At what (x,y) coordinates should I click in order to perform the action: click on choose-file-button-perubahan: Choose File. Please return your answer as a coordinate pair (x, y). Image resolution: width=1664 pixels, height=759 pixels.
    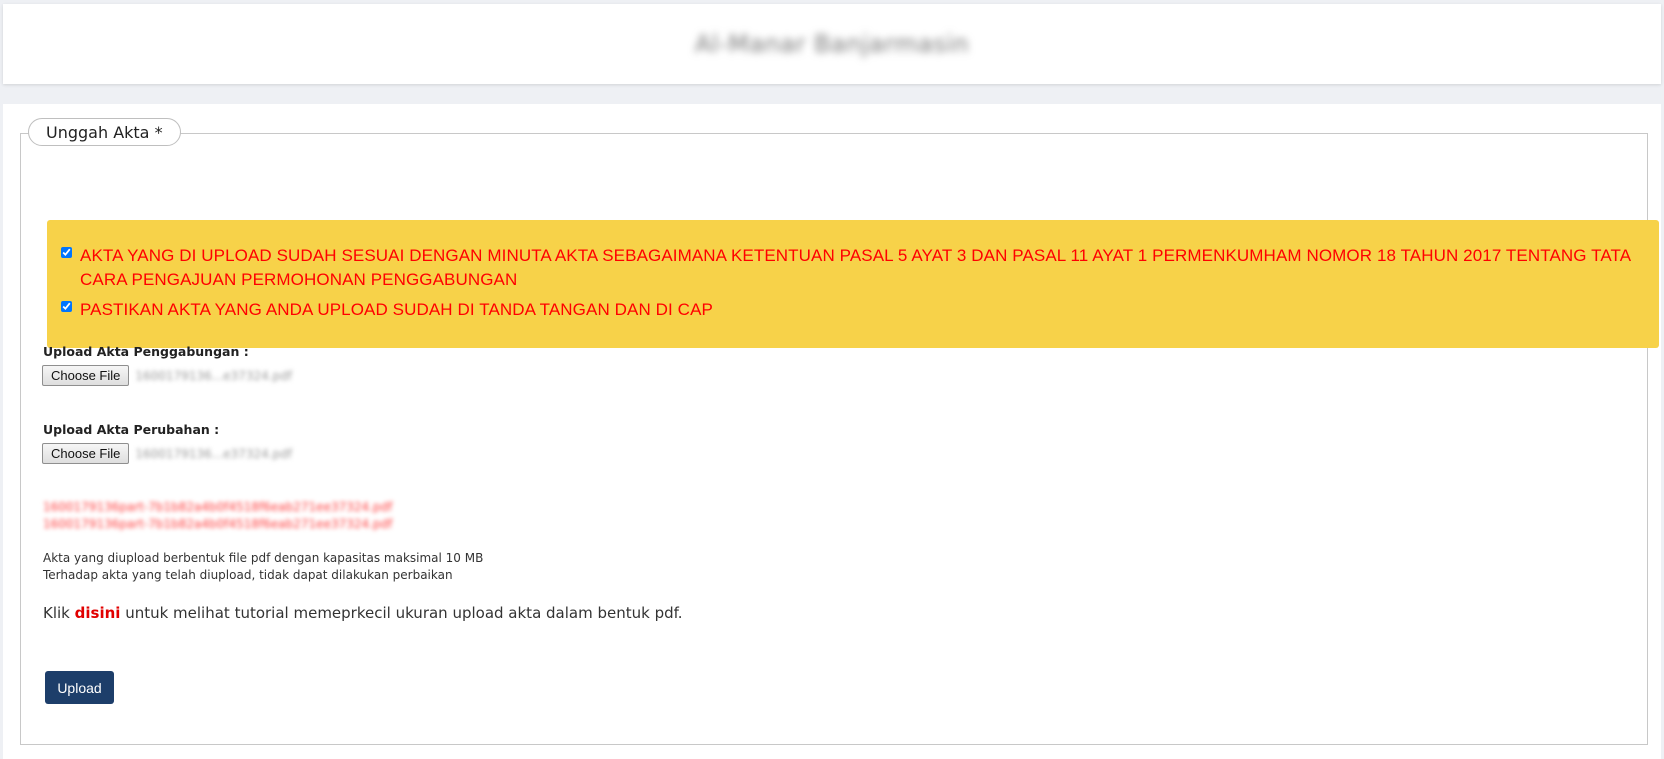
    Looking at the image, I should click on (86, 453).